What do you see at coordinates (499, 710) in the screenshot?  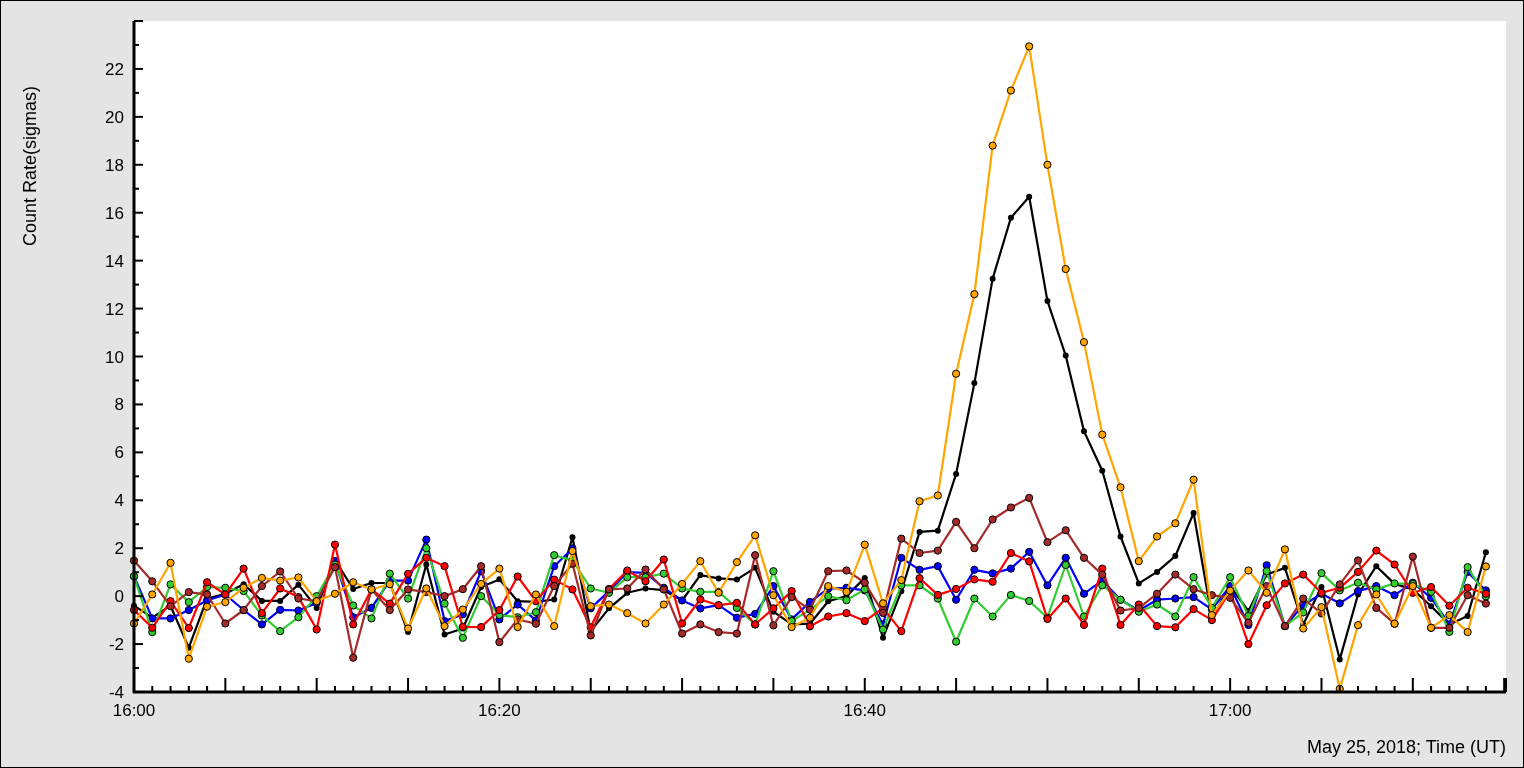 I see `axis-tick-label: 16:20` at bounding box center [499, 710].